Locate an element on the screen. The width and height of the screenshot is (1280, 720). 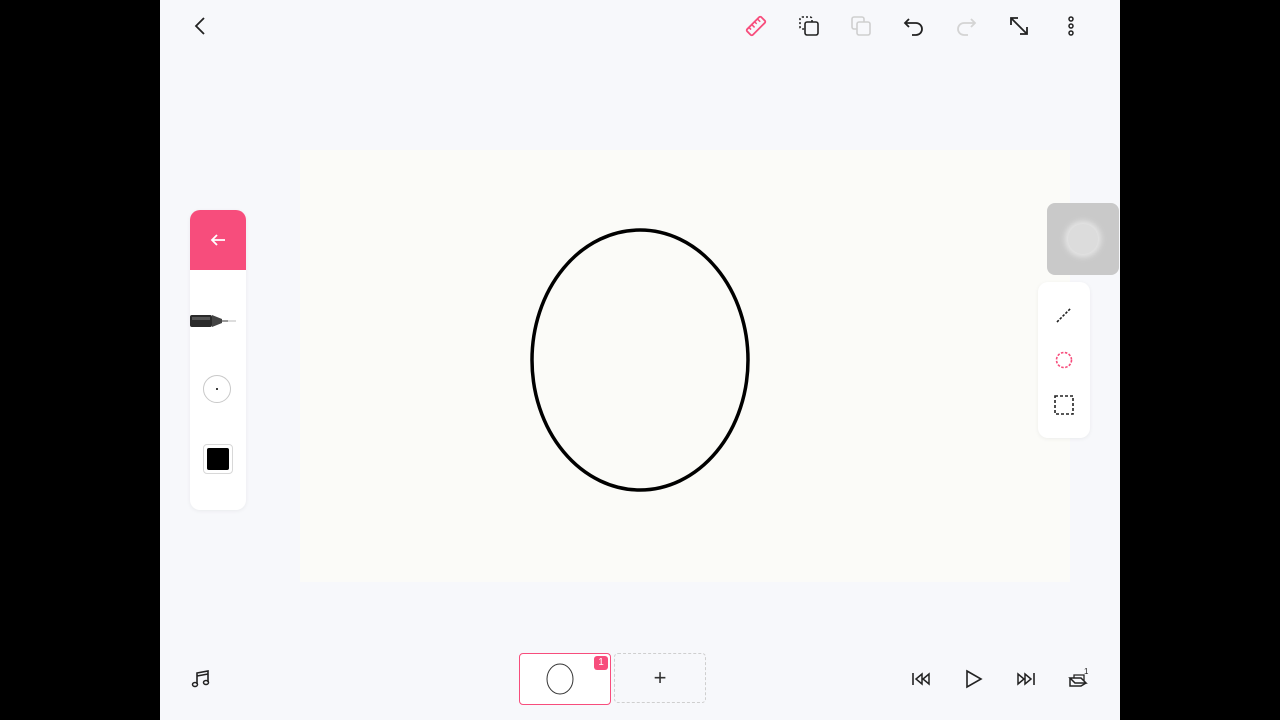
add-frame-button: + is located at coordinates (660, 678).